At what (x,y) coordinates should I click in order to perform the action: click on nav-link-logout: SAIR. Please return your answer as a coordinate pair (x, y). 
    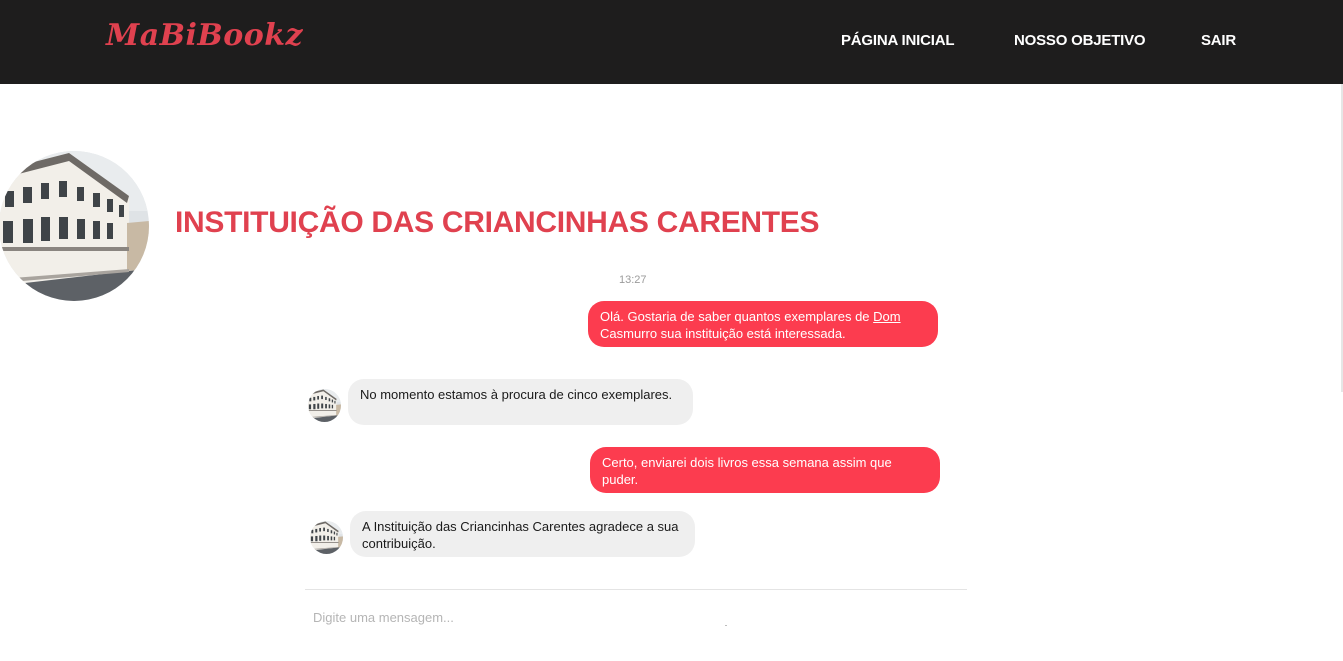
    Looking at the image, I should click on (1218, 40).